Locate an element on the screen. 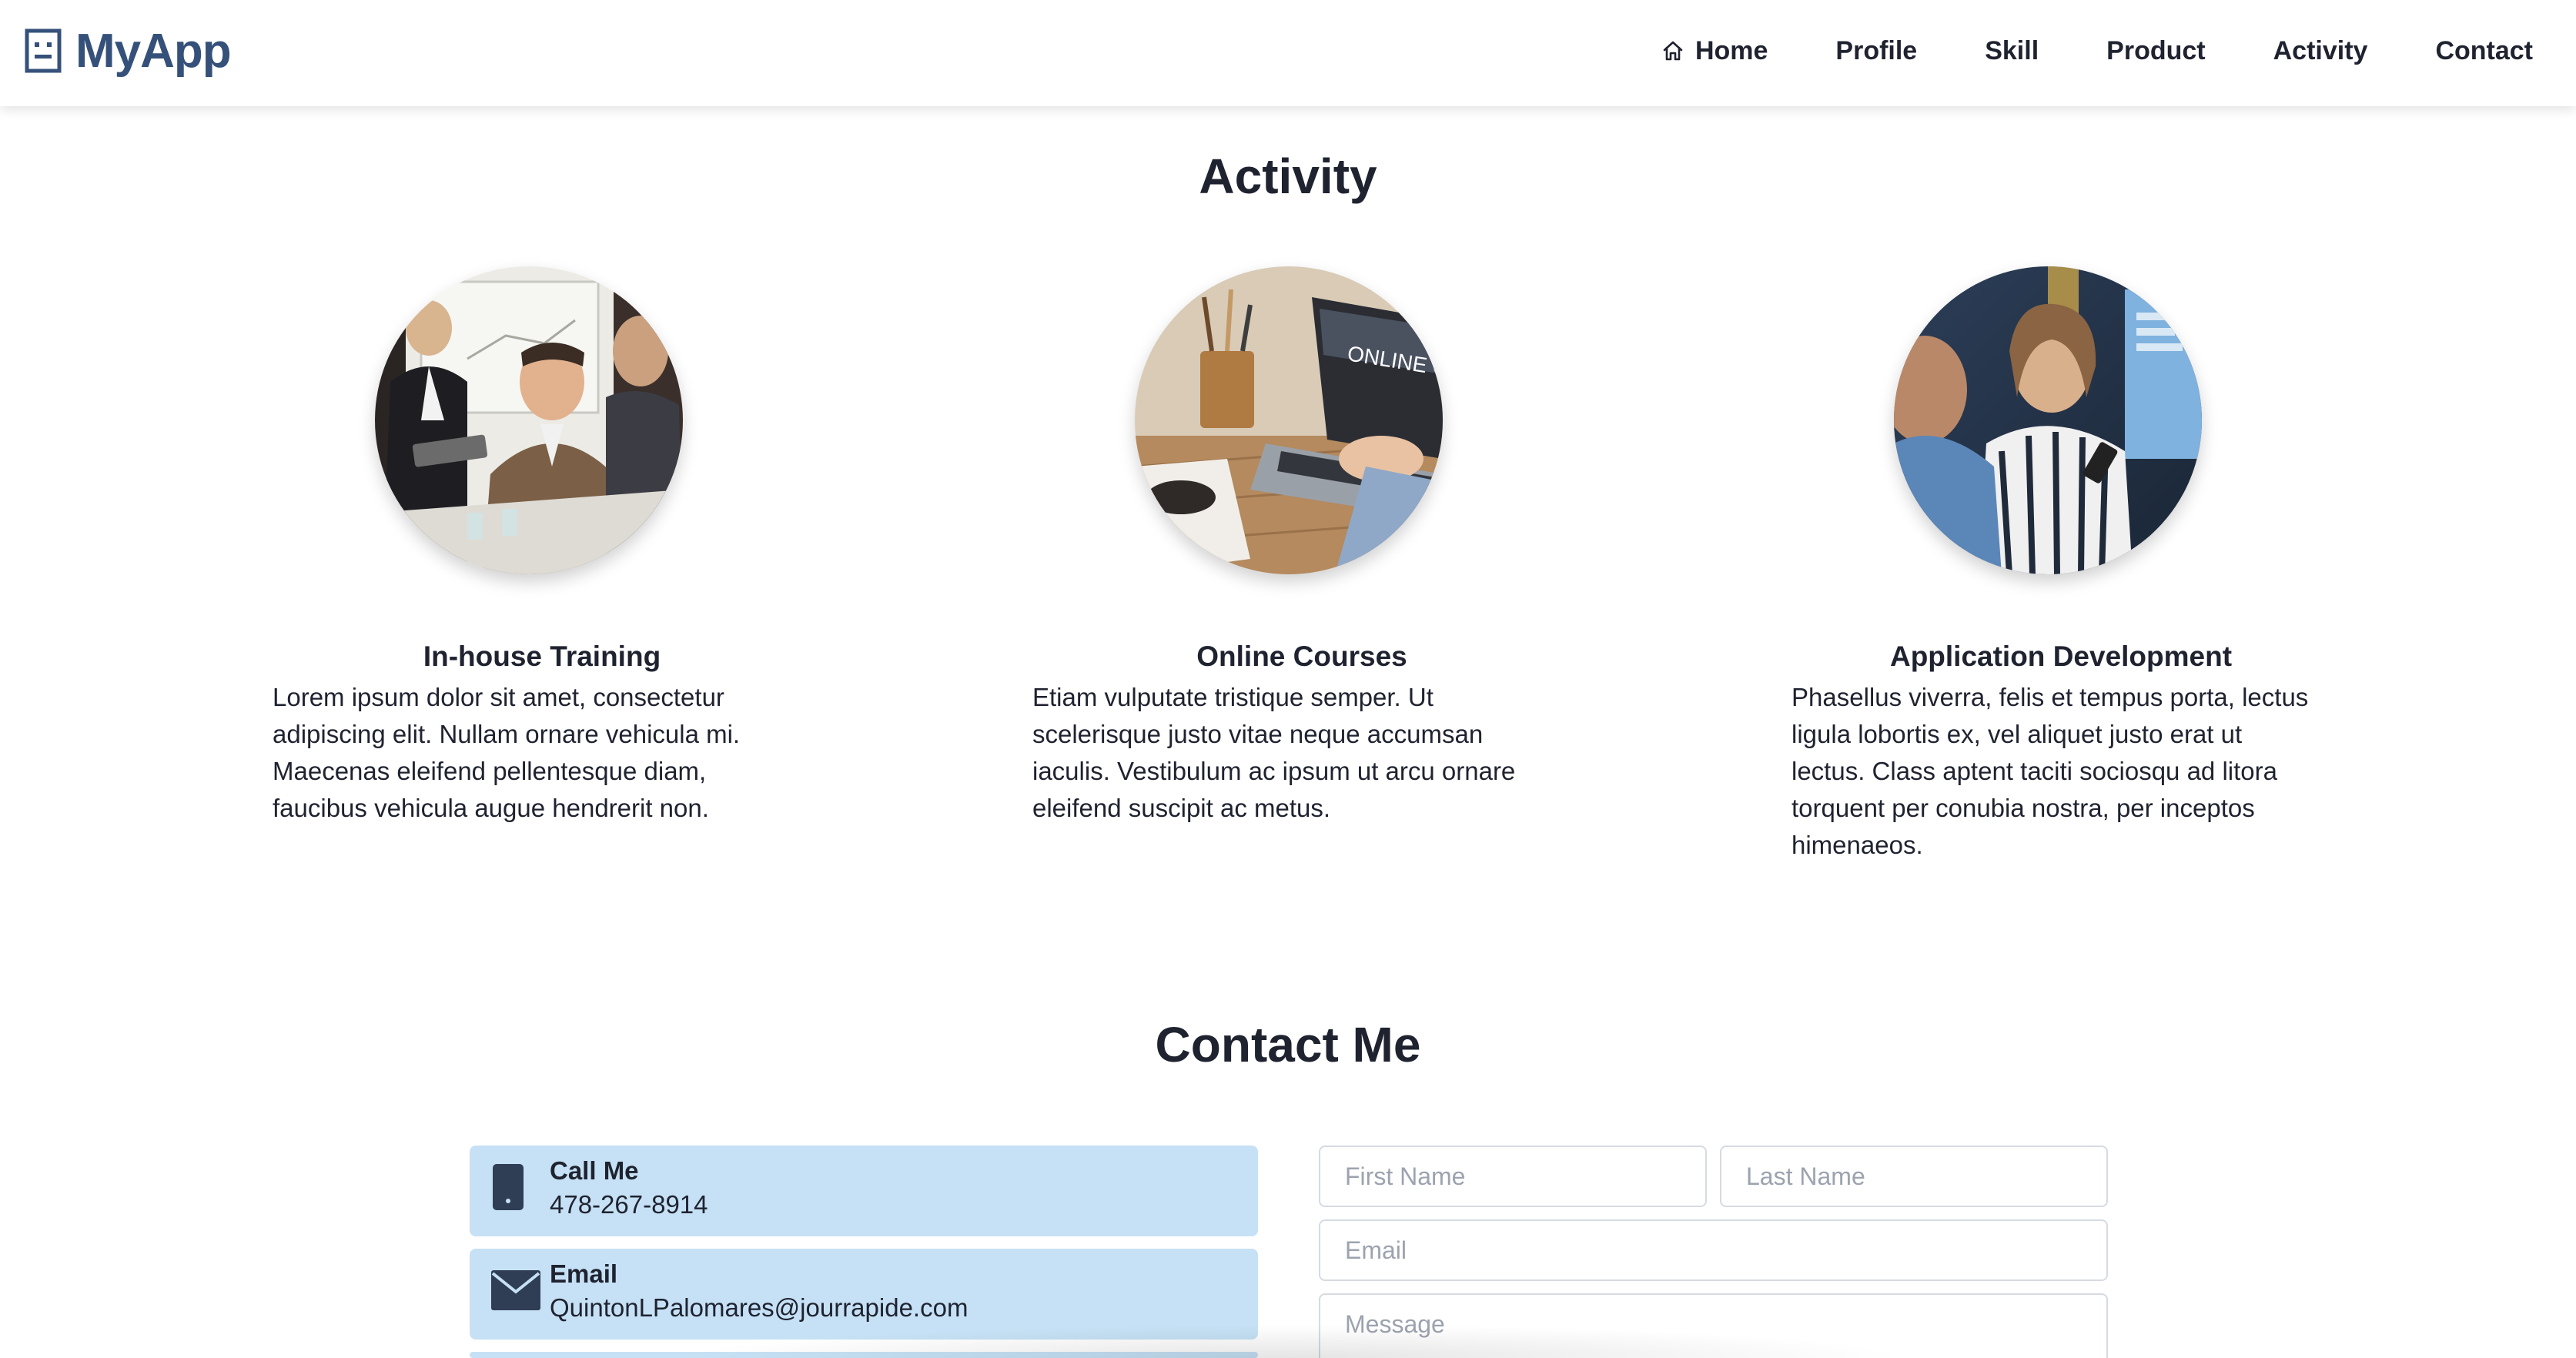 This screenshot has height=1358, width=2576. nav-item-home: Home is located at coordinates (1715, 51).